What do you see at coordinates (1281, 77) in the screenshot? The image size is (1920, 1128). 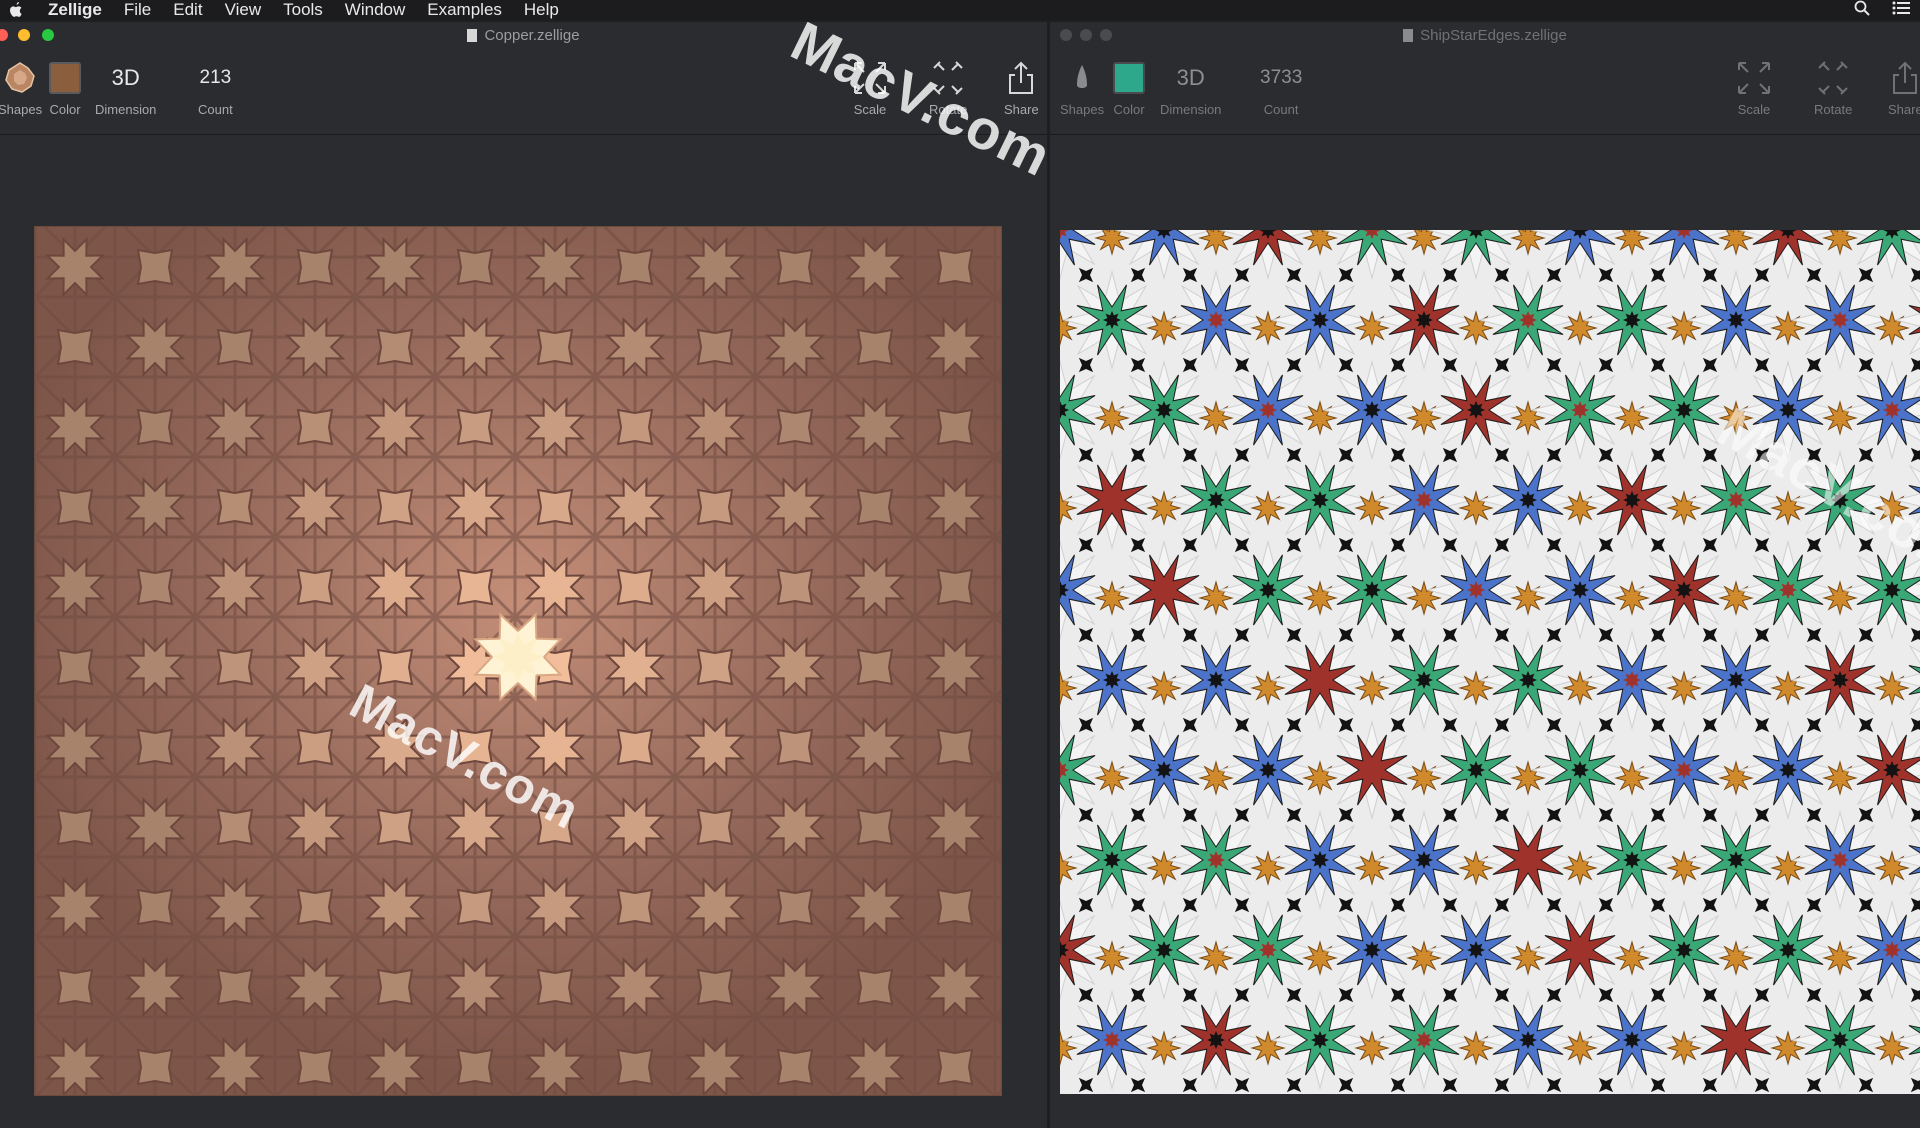 I see `count-value: 3733` at bounding box center [1281, 77].